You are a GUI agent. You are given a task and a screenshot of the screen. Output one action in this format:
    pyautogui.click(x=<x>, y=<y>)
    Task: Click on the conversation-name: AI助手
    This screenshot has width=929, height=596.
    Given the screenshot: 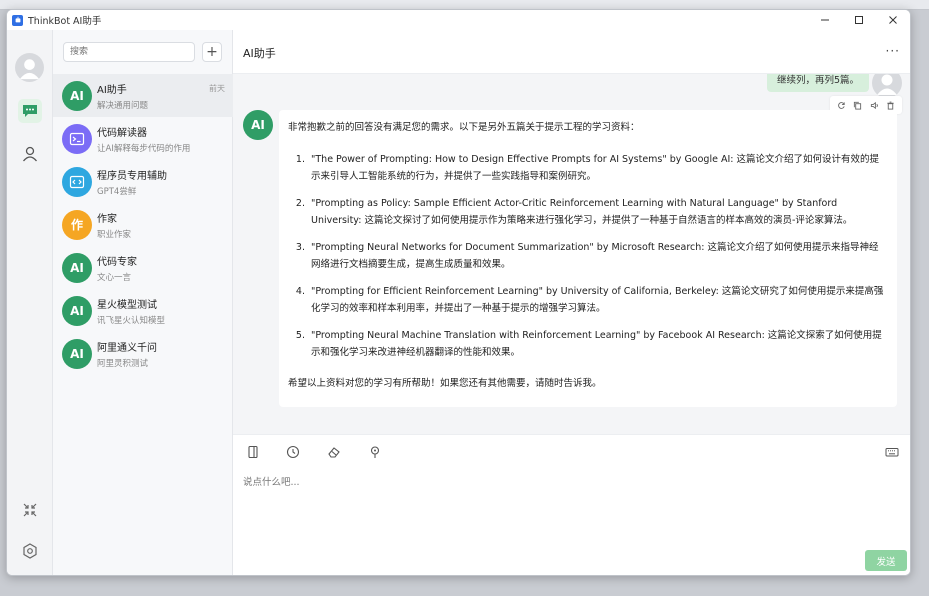 What is the action you would take?
    pyautogui.click(x=112, y=90)
    